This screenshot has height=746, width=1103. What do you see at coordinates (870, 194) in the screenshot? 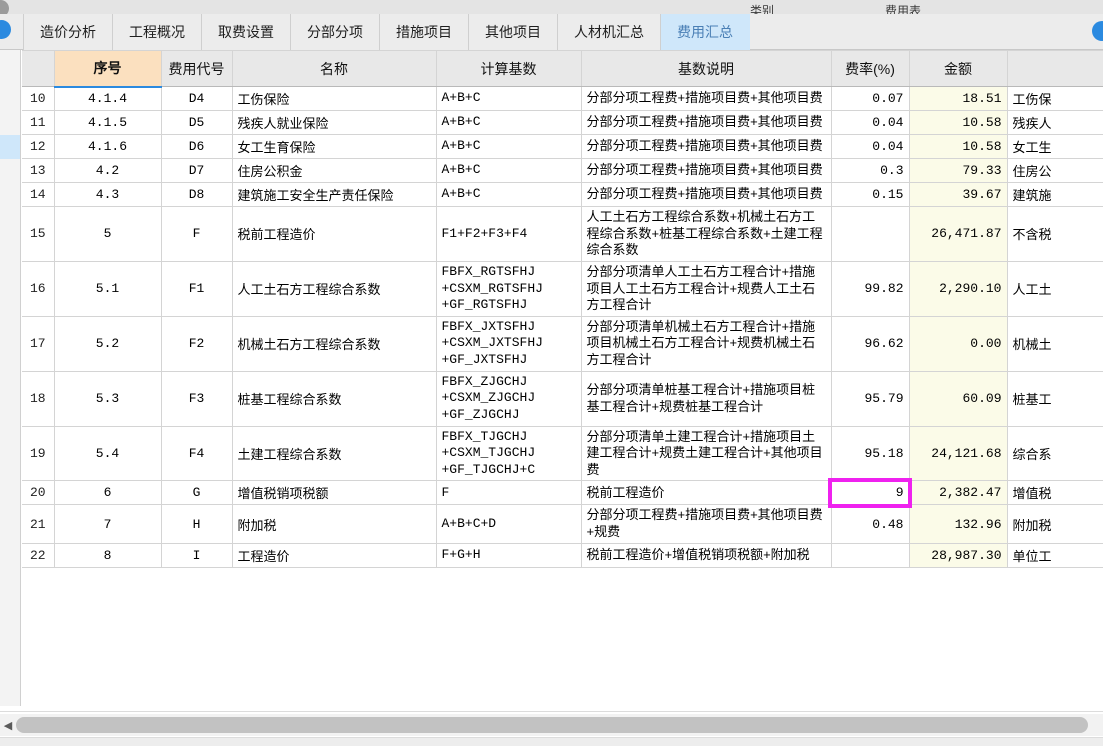
I see `cell-rate: 0.15` at bounding box center [870, 194].